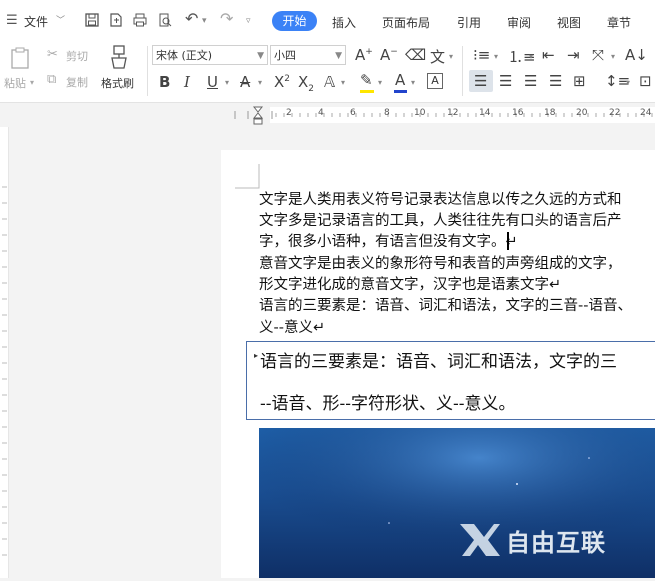  What do you see at coordinates (308, 55) in the screenshot?
I see `font-size-select: 小四 ▼` at bounding box center [308, 55].